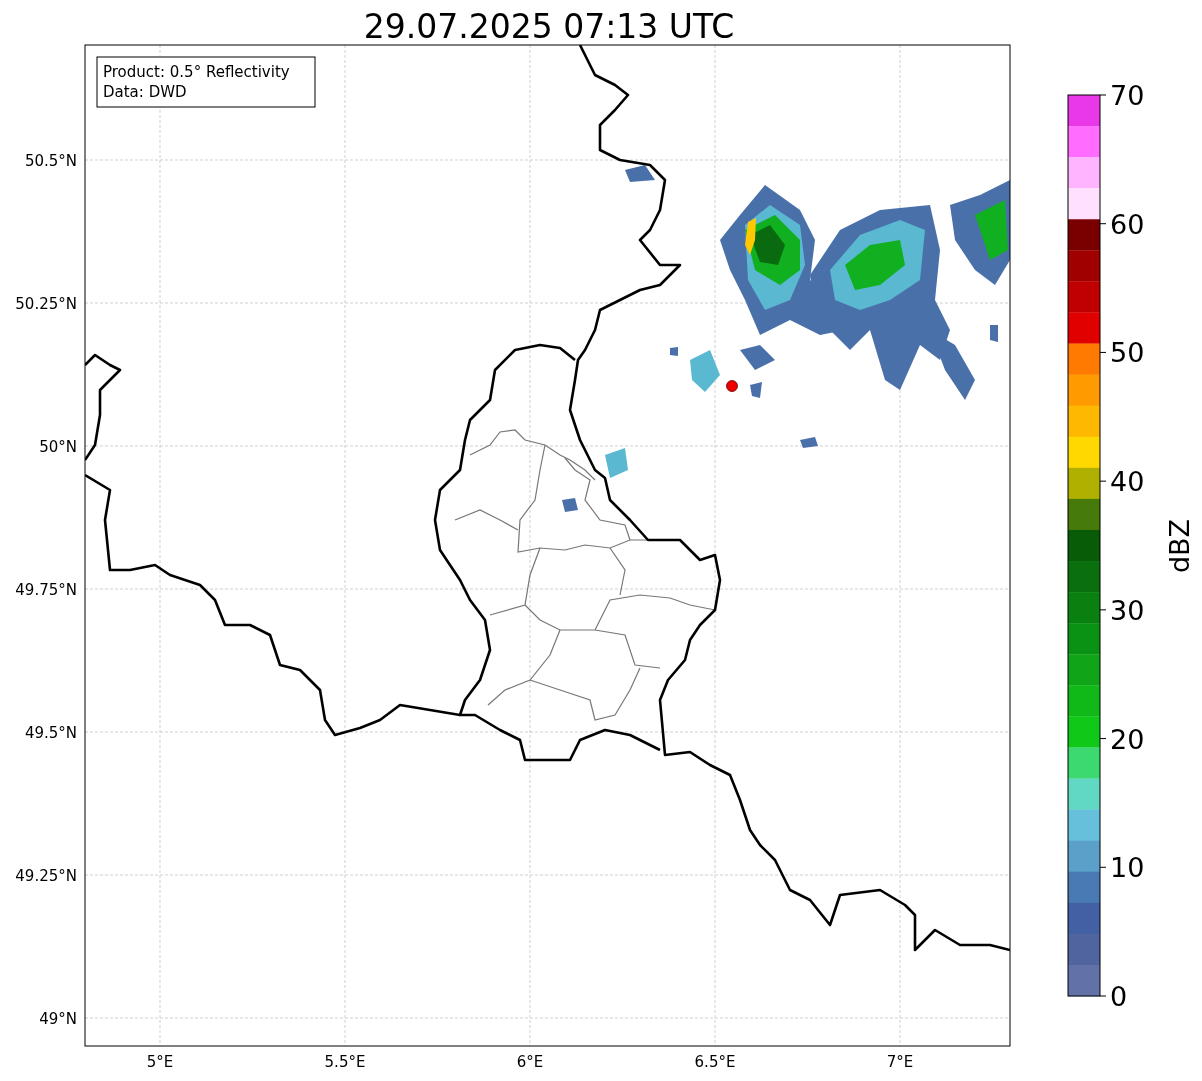 This screenshot has width=1202, height=1081. I want to click on tick-label: 5°E, so click(160, 1062).